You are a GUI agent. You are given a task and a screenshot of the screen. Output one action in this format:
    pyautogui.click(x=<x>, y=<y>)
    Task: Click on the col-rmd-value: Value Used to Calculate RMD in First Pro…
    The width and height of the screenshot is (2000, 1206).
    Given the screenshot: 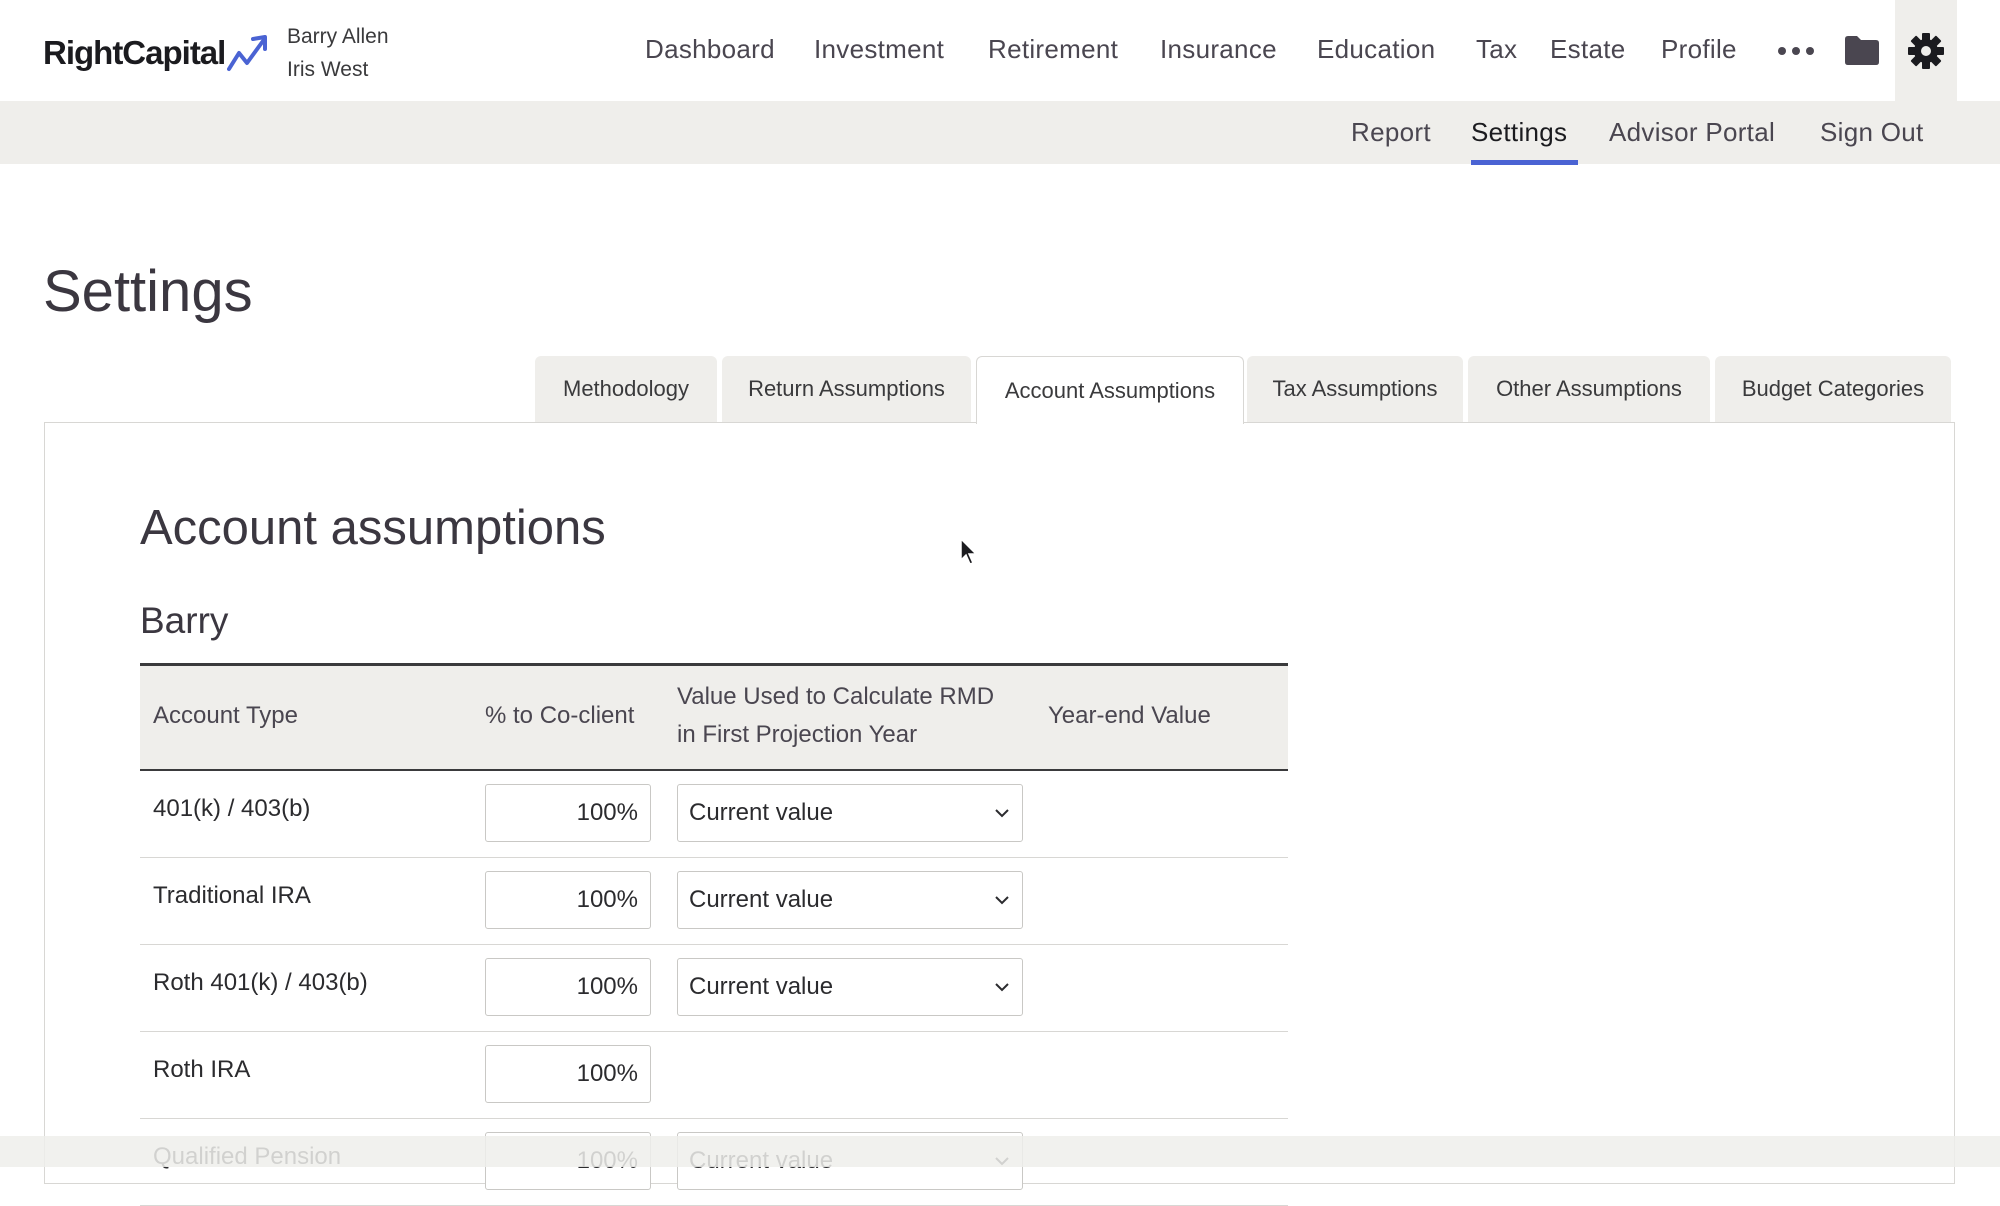 What is the action you would take?
    pyautogui.click(x=835, y=716)
    